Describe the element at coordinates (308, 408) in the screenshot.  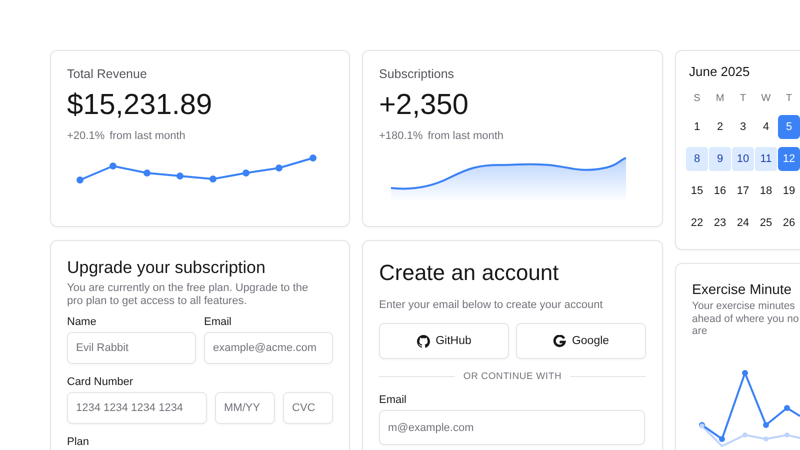
I see `card-input: CVC` at that location.